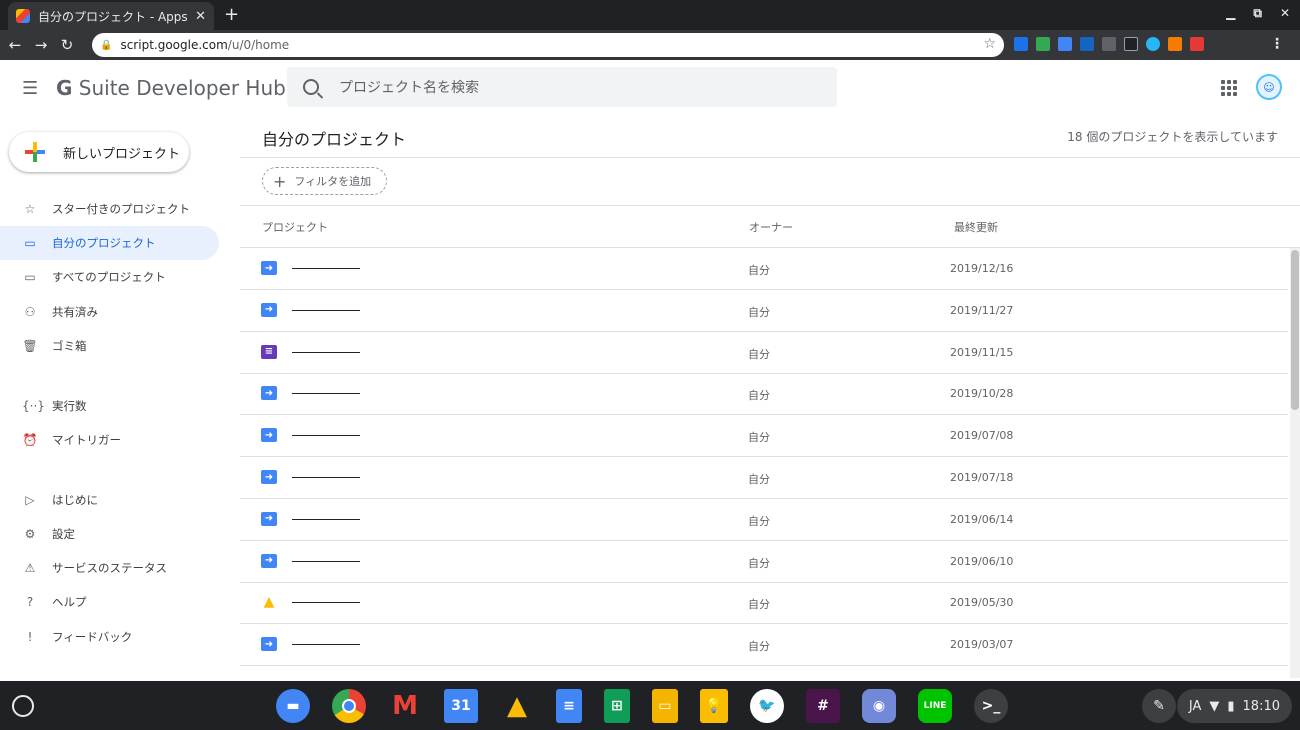  Describe the element at coordinates (989, 44) in the screenshot. I see `bookmark-star-icon: ☆` at that location.